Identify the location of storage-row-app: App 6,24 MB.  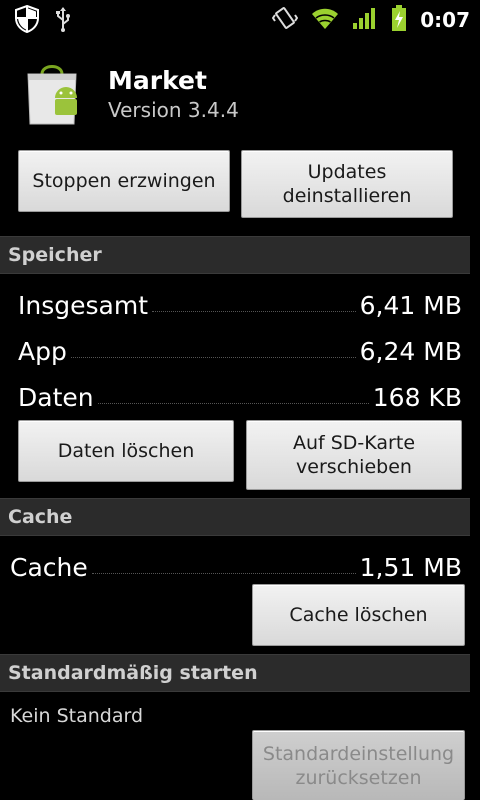
(240, 348).